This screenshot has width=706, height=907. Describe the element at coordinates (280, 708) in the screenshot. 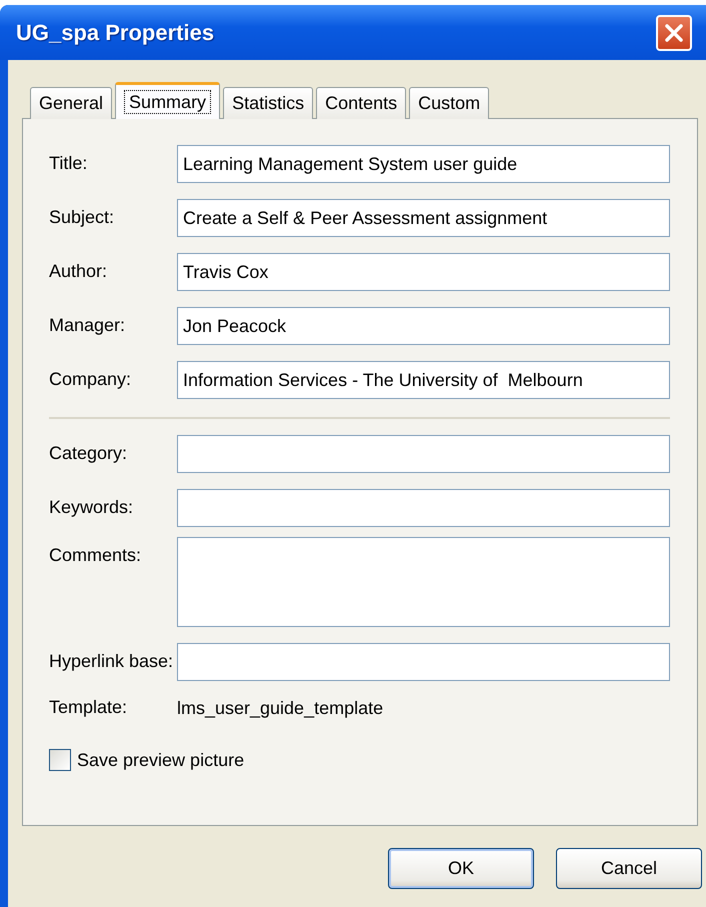

I see `template-name: lms_user_guide_template` at that location.